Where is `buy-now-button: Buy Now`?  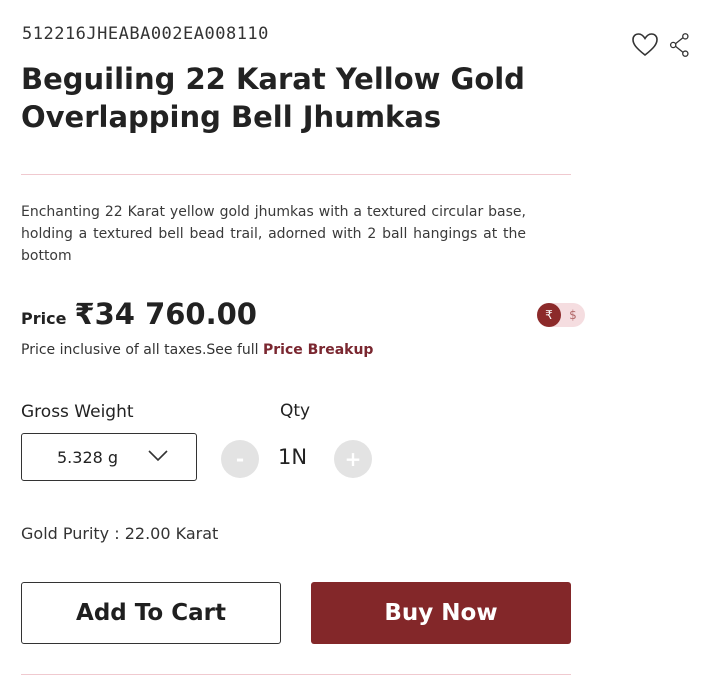 buy-now-button: Buy Now is located at coordinates (441, 613).